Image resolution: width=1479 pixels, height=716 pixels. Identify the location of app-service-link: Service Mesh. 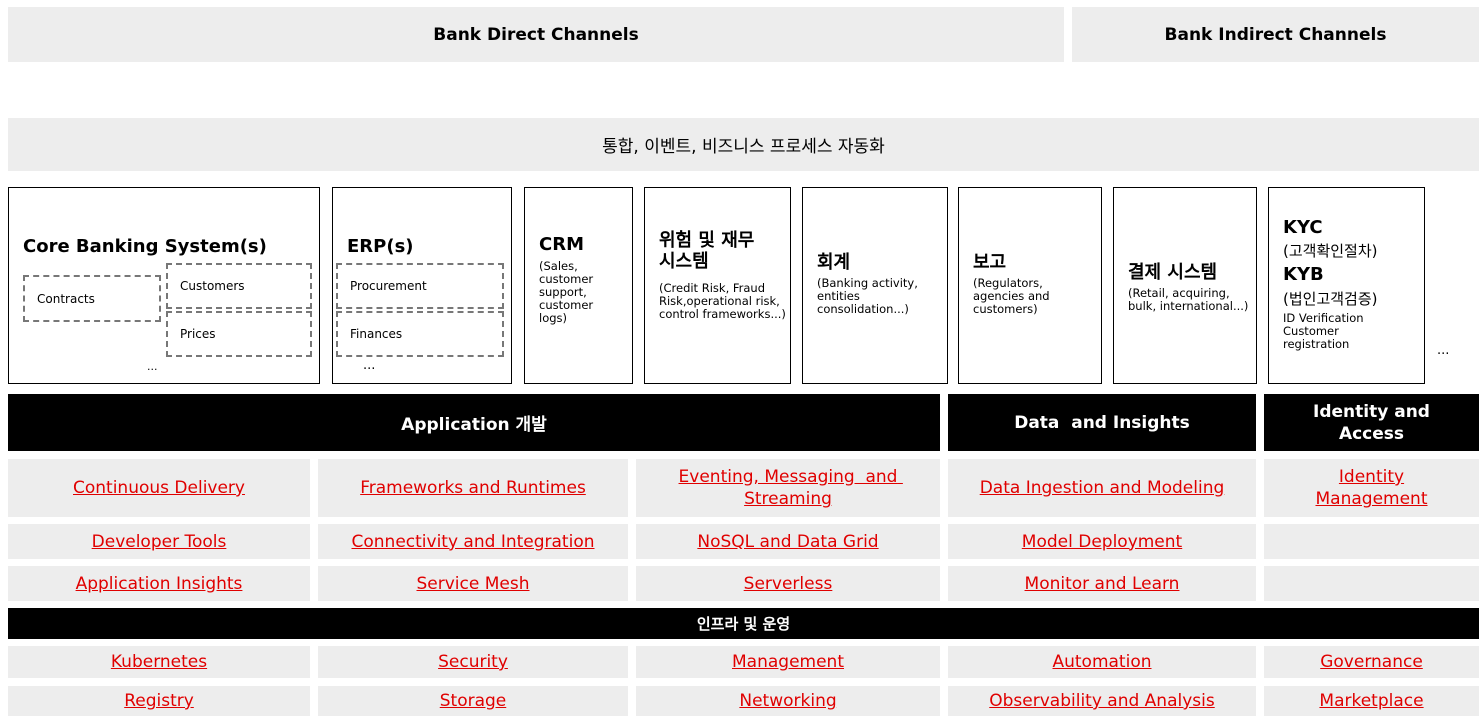
(473, 584).